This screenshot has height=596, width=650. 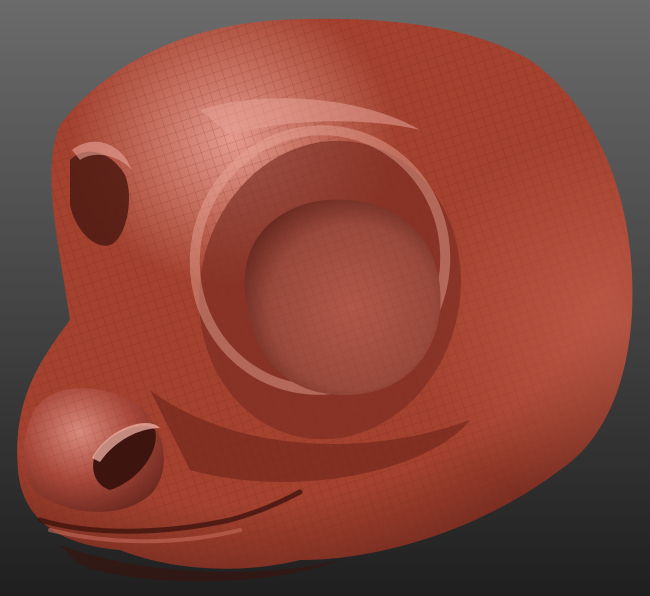 I want to click on eye-socket-wire, so click(x=342, y=297).